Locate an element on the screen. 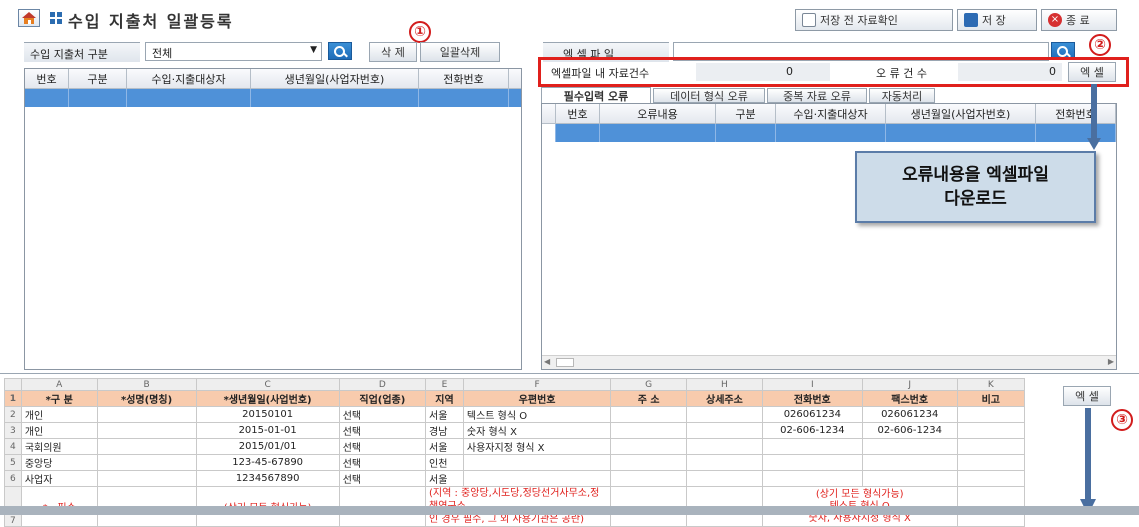 Image resolution: width=1139 pixels, height=527 pixels. cell: 개인 is located at coordinates (59, 414).